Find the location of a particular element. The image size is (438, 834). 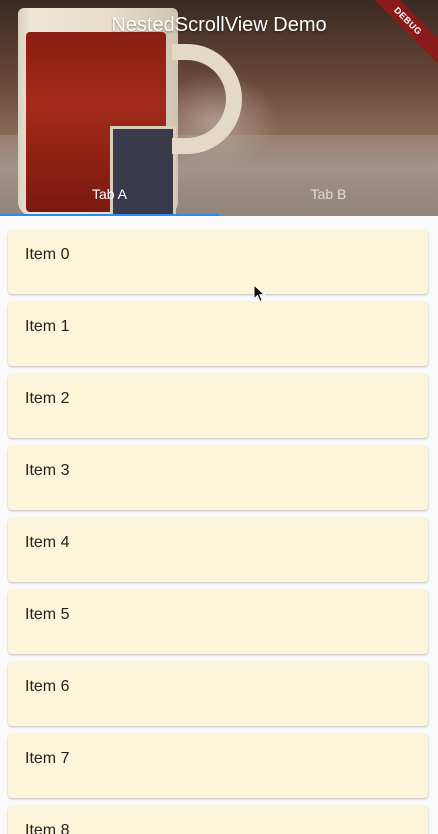

tab-a-label: Tab A is located at coordinates (109, 194).